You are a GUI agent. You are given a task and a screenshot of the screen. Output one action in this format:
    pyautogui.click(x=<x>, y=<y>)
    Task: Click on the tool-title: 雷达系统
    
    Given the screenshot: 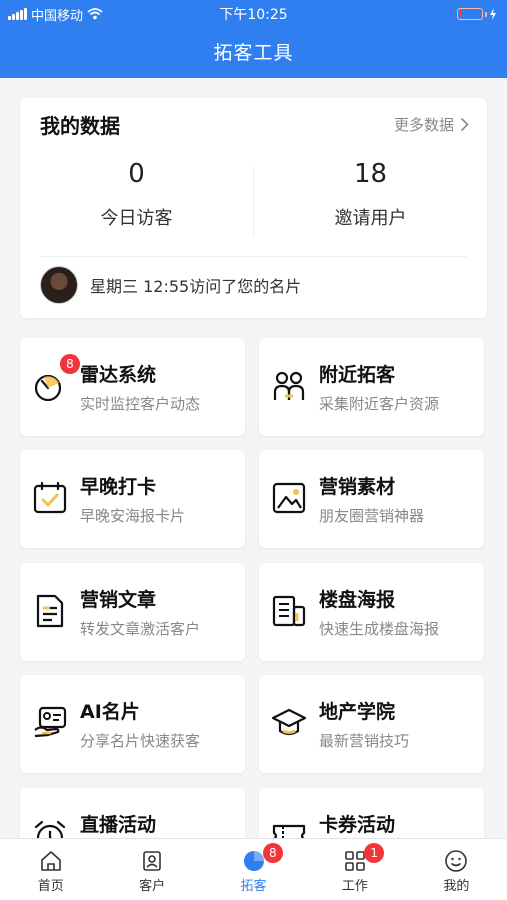 What is the action you would take?
    pyautogui.click(x=118, y=375)
    